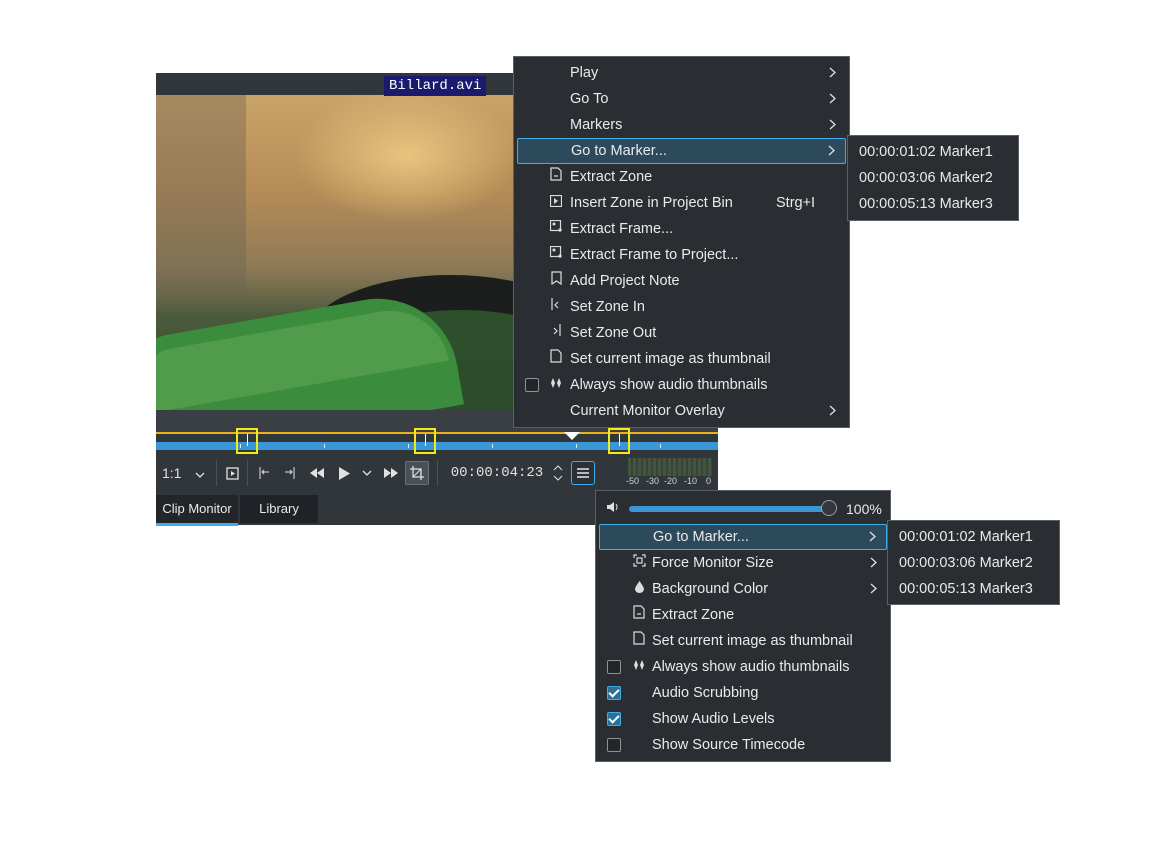  I want to click on volume-row: 100%, so click(743, 509).